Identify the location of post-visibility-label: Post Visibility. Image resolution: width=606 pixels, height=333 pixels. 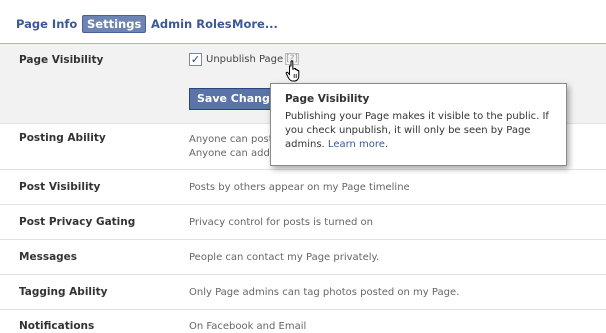
(60, 187).